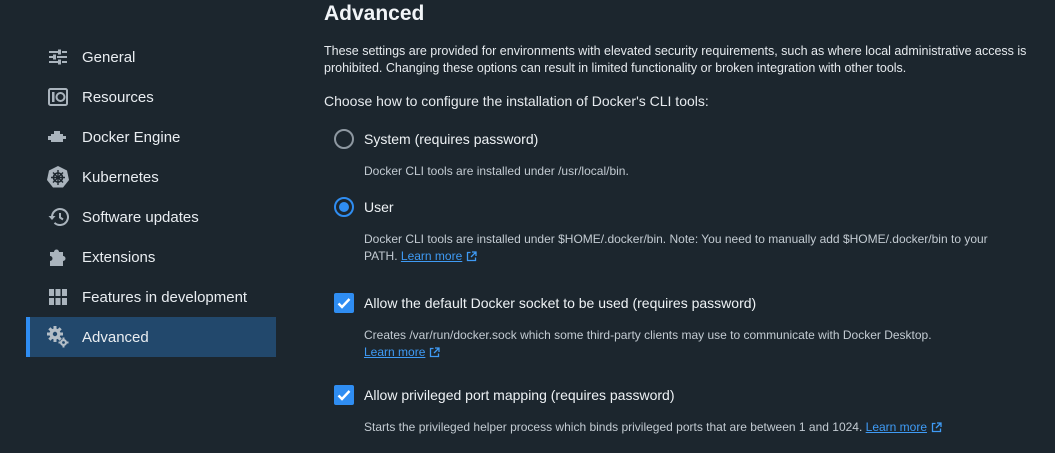 The height and width of the screenshot is (453, 1055). I want to click on grid-icon, so click(58, 297).